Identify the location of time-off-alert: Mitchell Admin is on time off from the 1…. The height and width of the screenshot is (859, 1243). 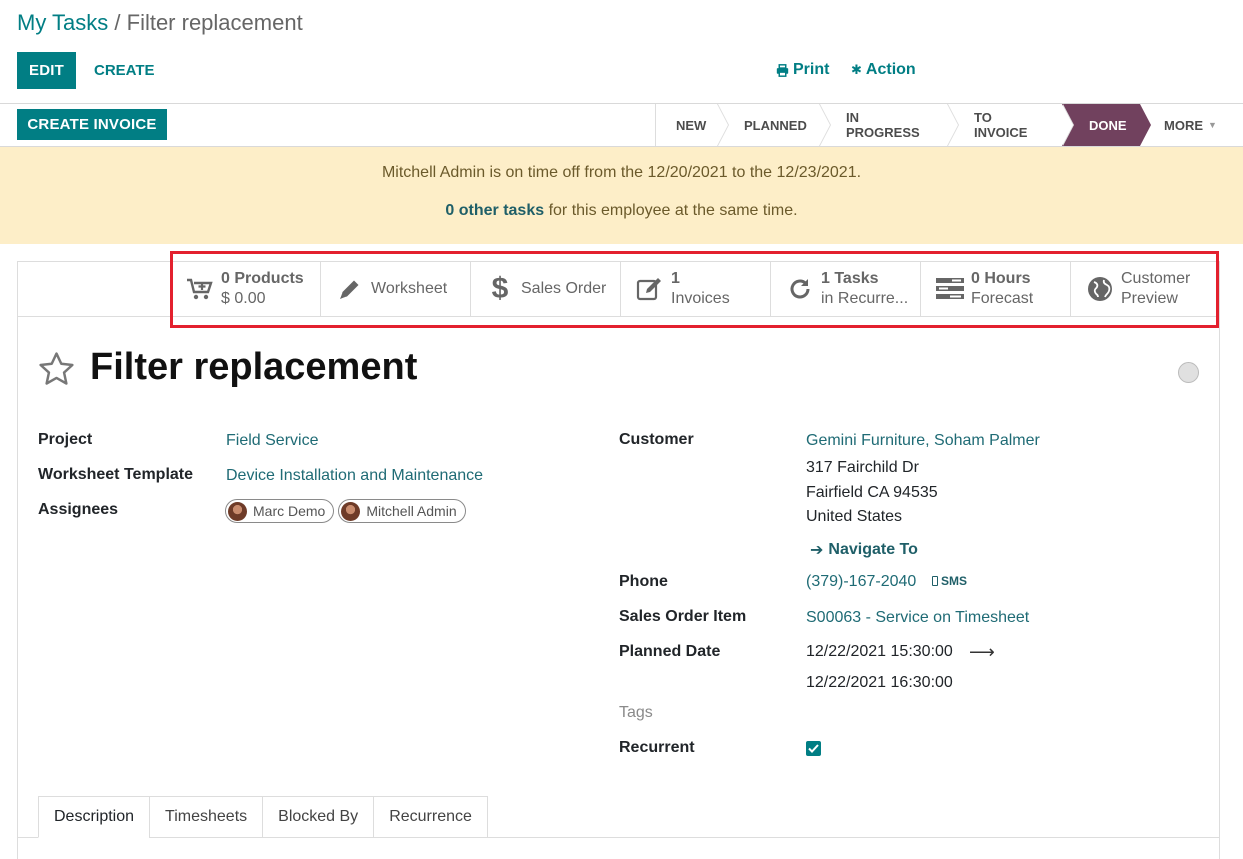
(621, 195).